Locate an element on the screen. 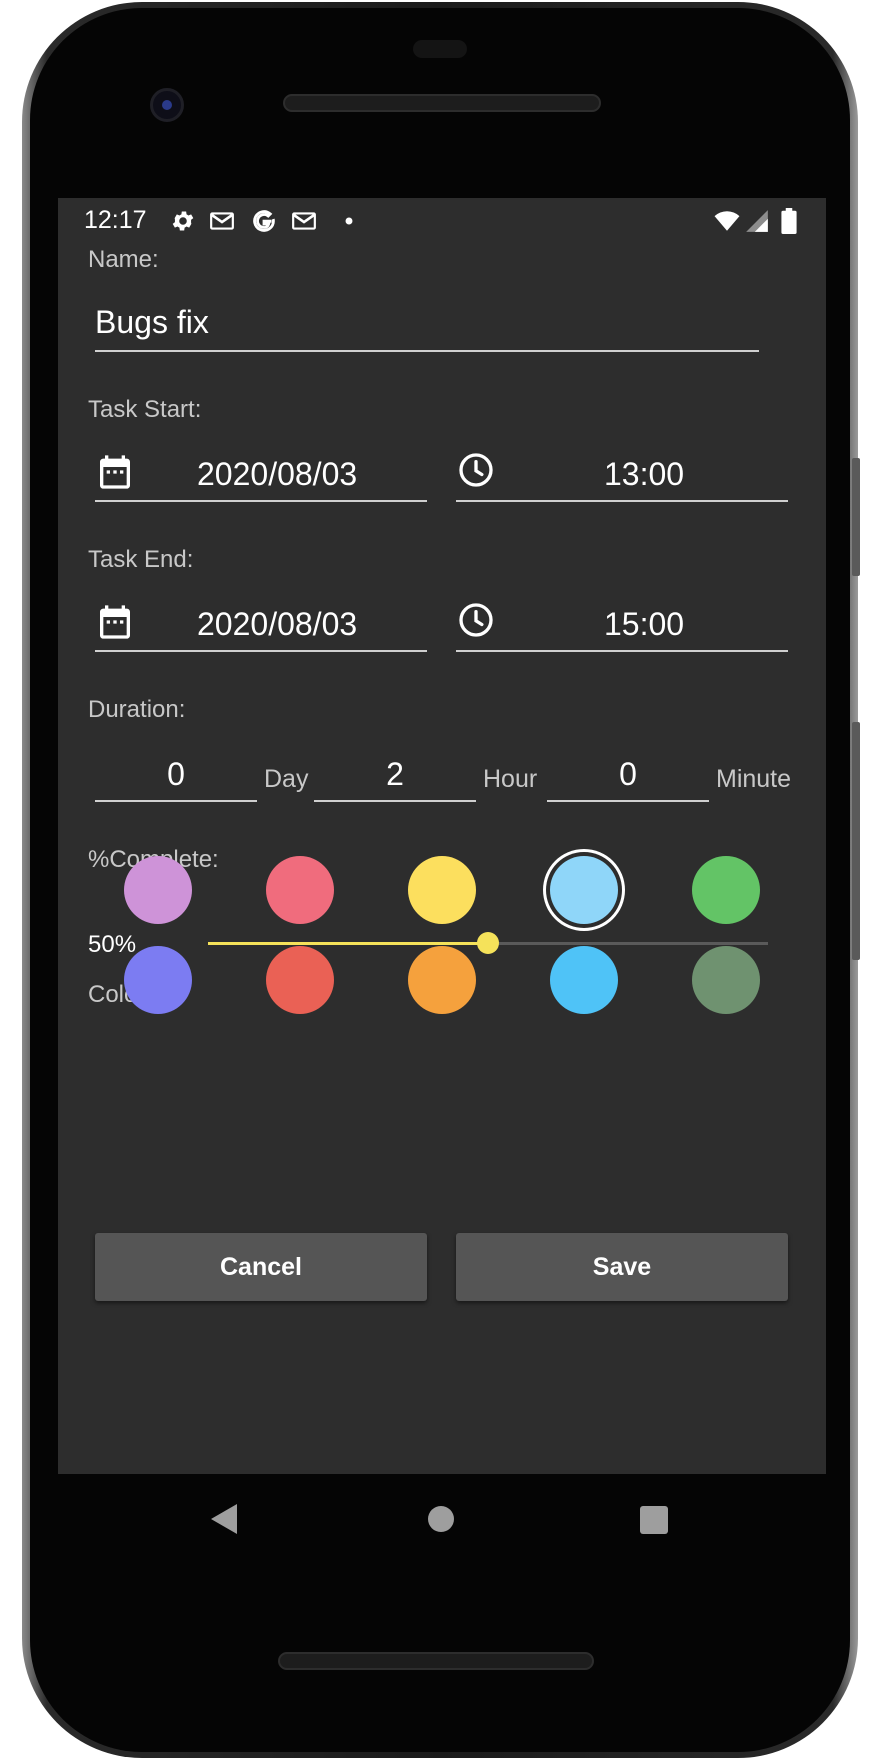 The height and width of the screenshot is (1760, 880). gear-icon is located at coordinates (183, 221).